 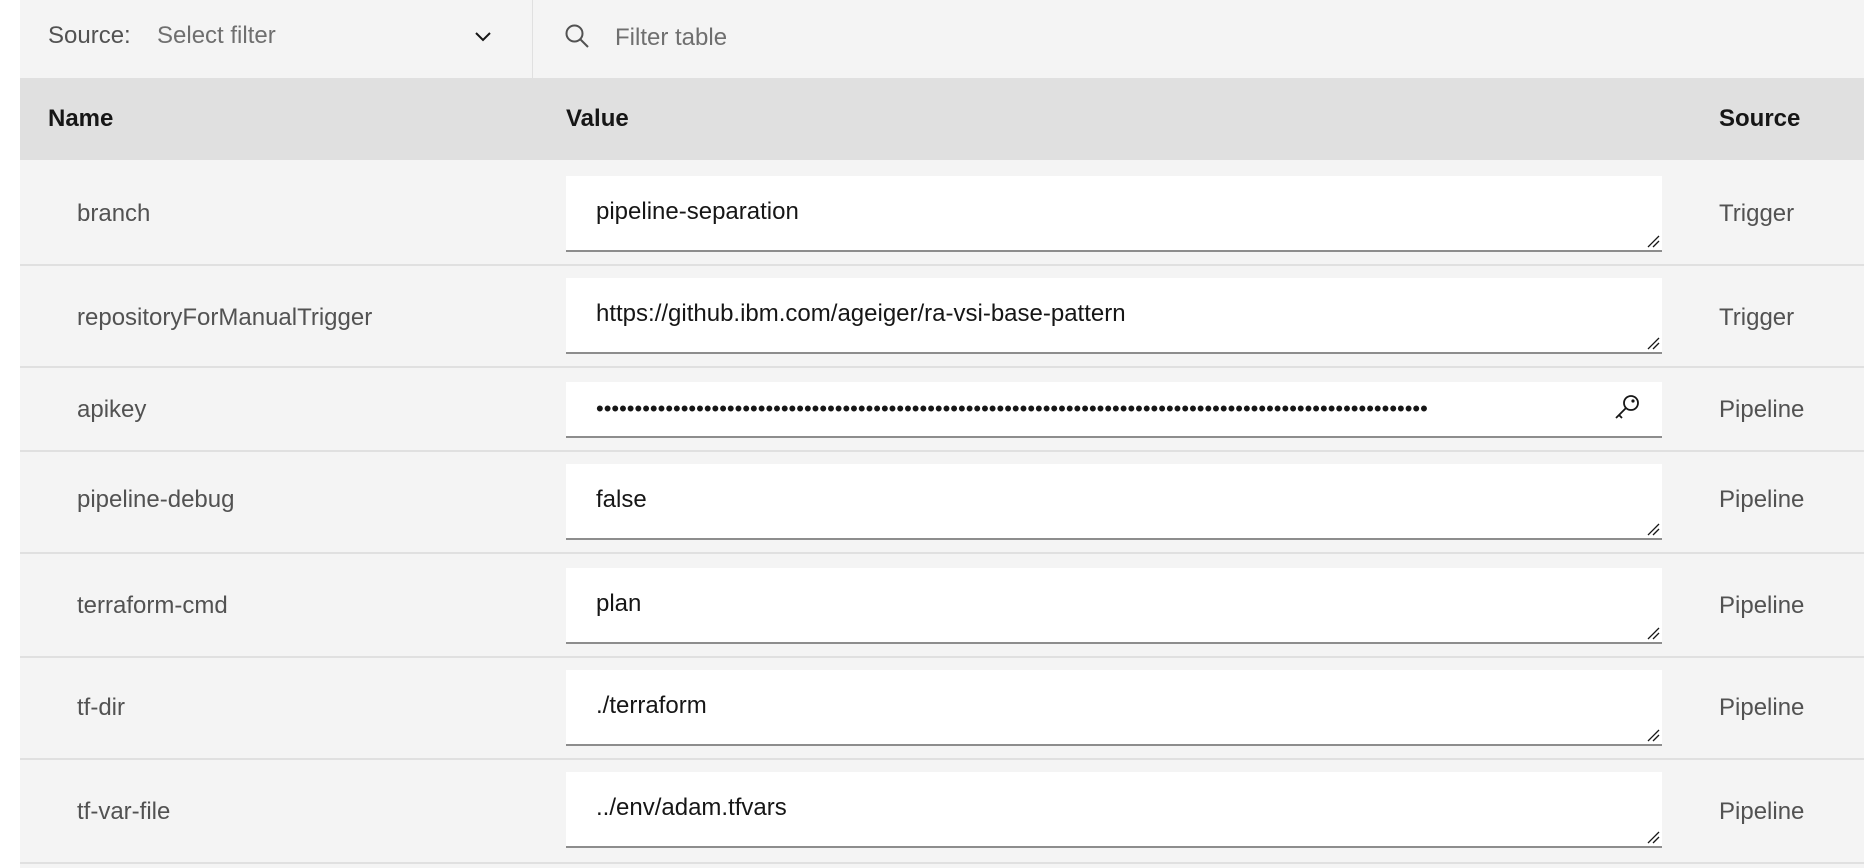 What do you see at coordinates (114, 213) in the screenshot?
I see `property-name: branch` at bounding box center [114, 213].